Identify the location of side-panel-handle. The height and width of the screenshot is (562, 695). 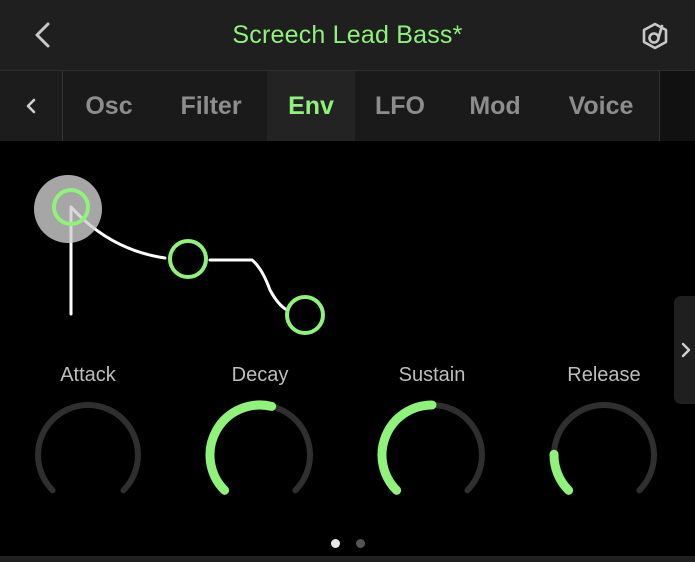
(684, 350).